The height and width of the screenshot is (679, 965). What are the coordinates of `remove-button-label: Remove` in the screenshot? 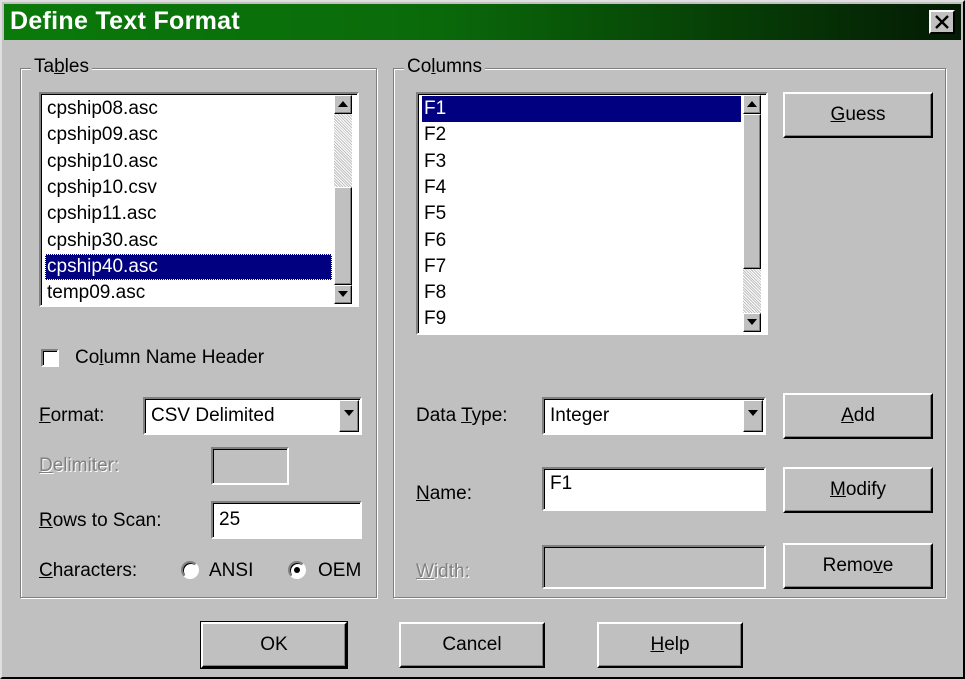 It's located at (858, 565).